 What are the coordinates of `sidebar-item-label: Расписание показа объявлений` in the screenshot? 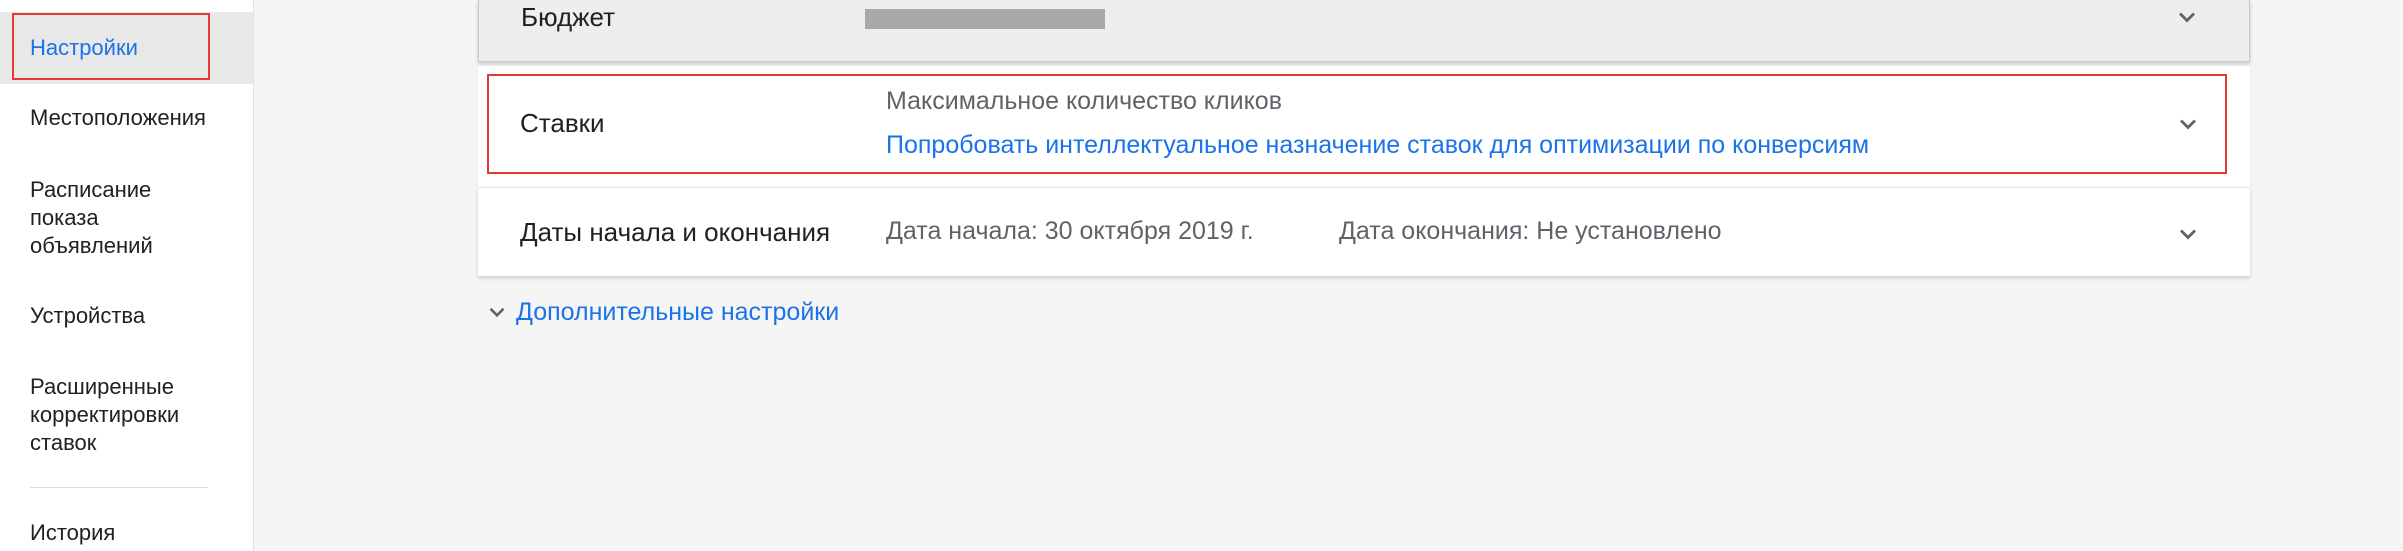 It's located at (91, 217).